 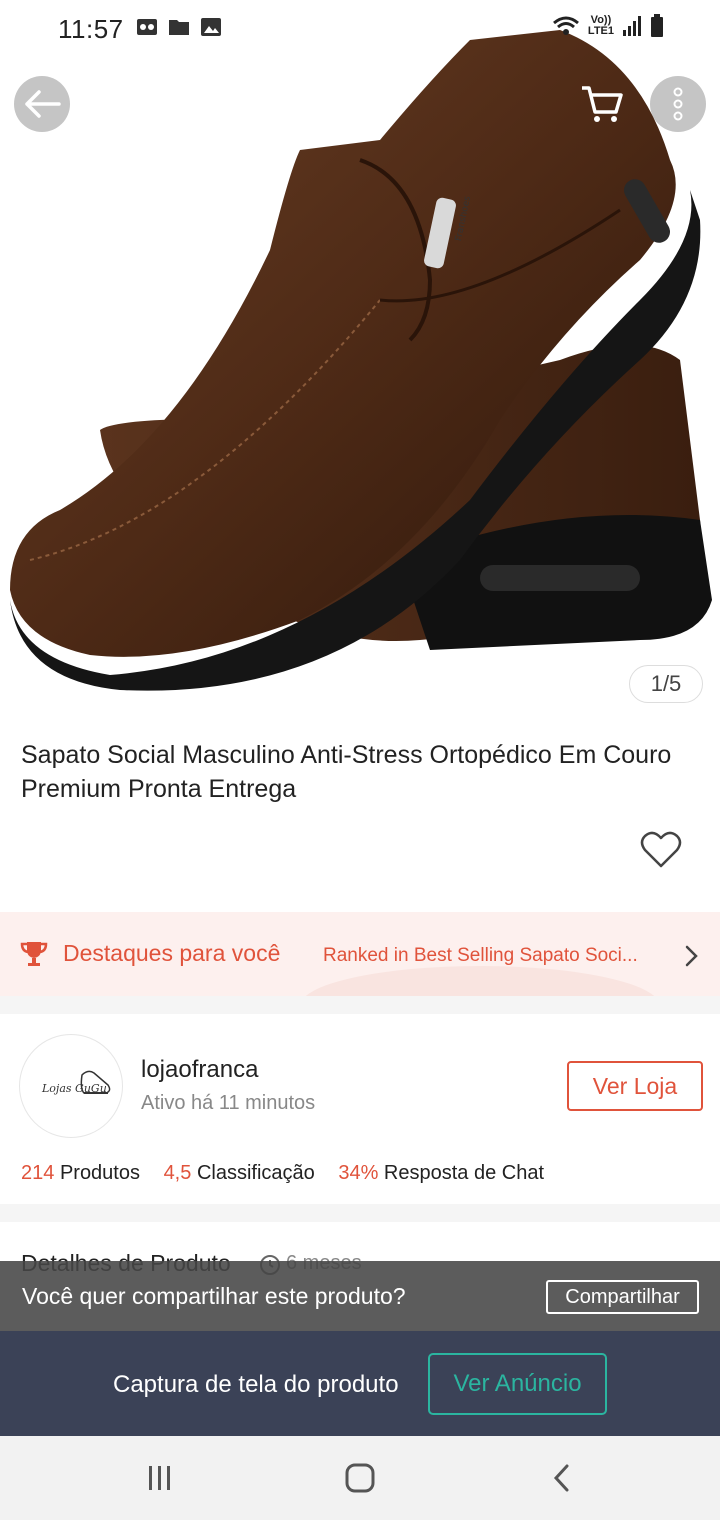 I want to click on store-logo: Lojas GuGu, so click(x=71, y=1086).